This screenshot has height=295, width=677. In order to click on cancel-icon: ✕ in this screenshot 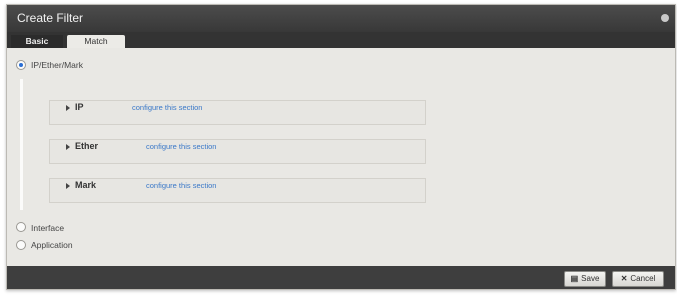, I will do `click(624, 278)`.